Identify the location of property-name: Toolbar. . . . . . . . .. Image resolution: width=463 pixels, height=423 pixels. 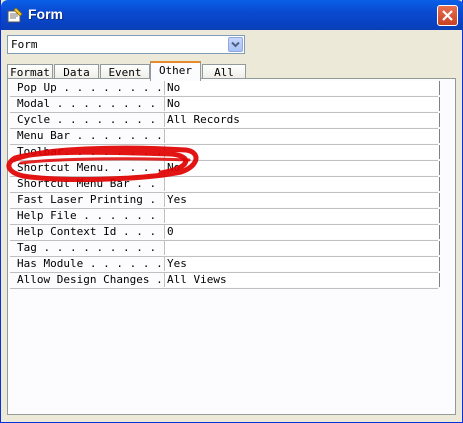
(93, 151).